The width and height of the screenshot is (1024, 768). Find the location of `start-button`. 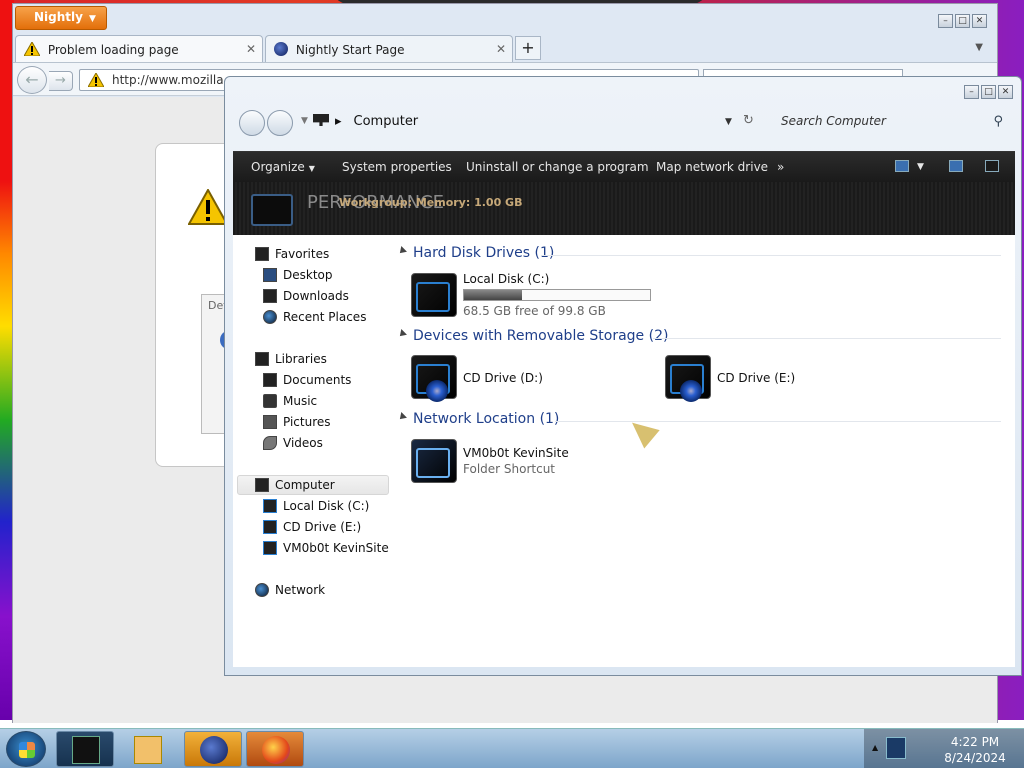

start-button is located at coordinates (26, 749).